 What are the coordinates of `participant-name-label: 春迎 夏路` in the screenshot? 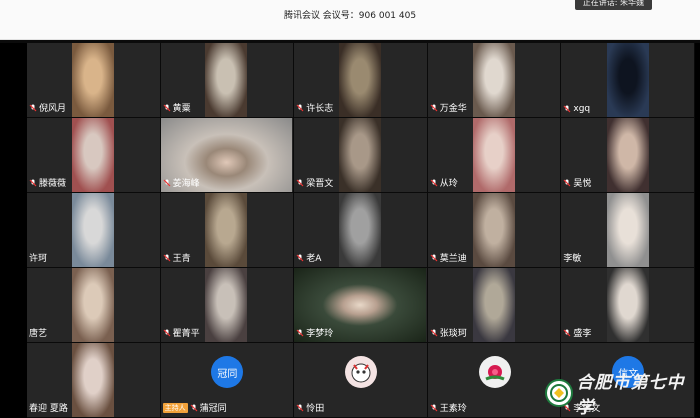 It's located at (48, 407).